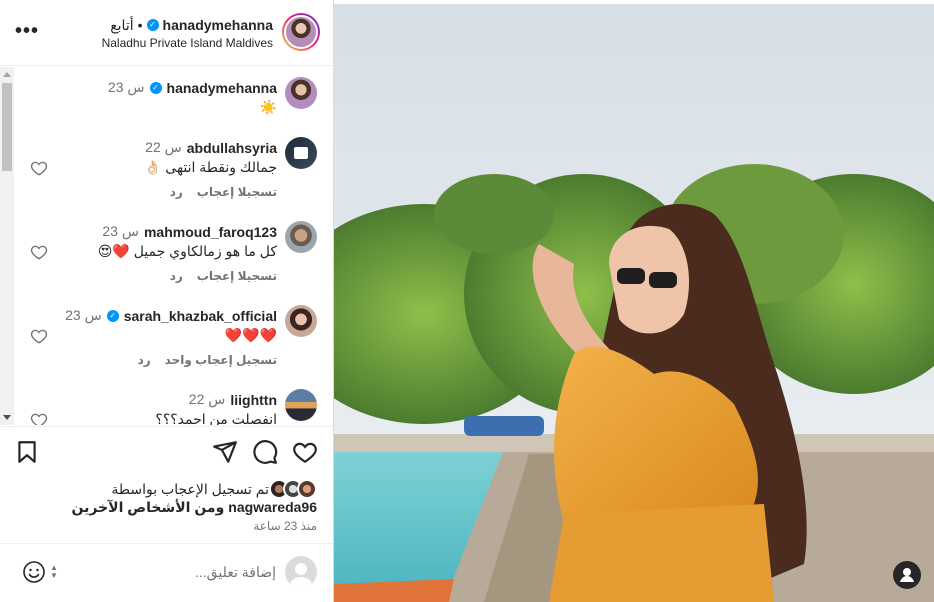 This screenshot has width=934, height=602. Describe the element at coordinates (147, 507) in the screenshot. I see `likes-others: ومن الأشخاص الآخرين` at that location.